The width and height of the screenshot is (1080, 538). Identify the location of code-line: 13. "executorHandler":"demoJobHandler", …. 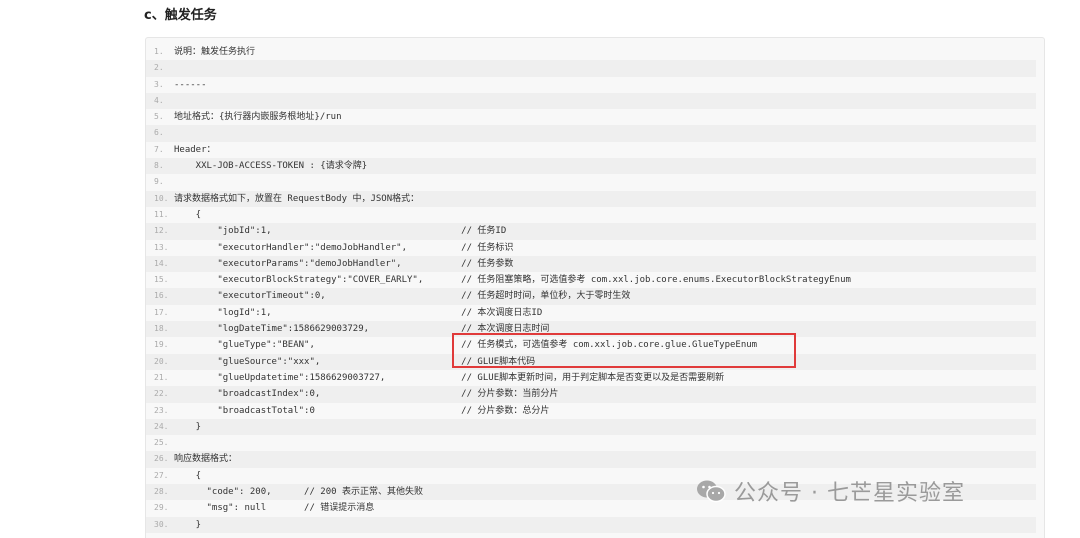
(591, 248).